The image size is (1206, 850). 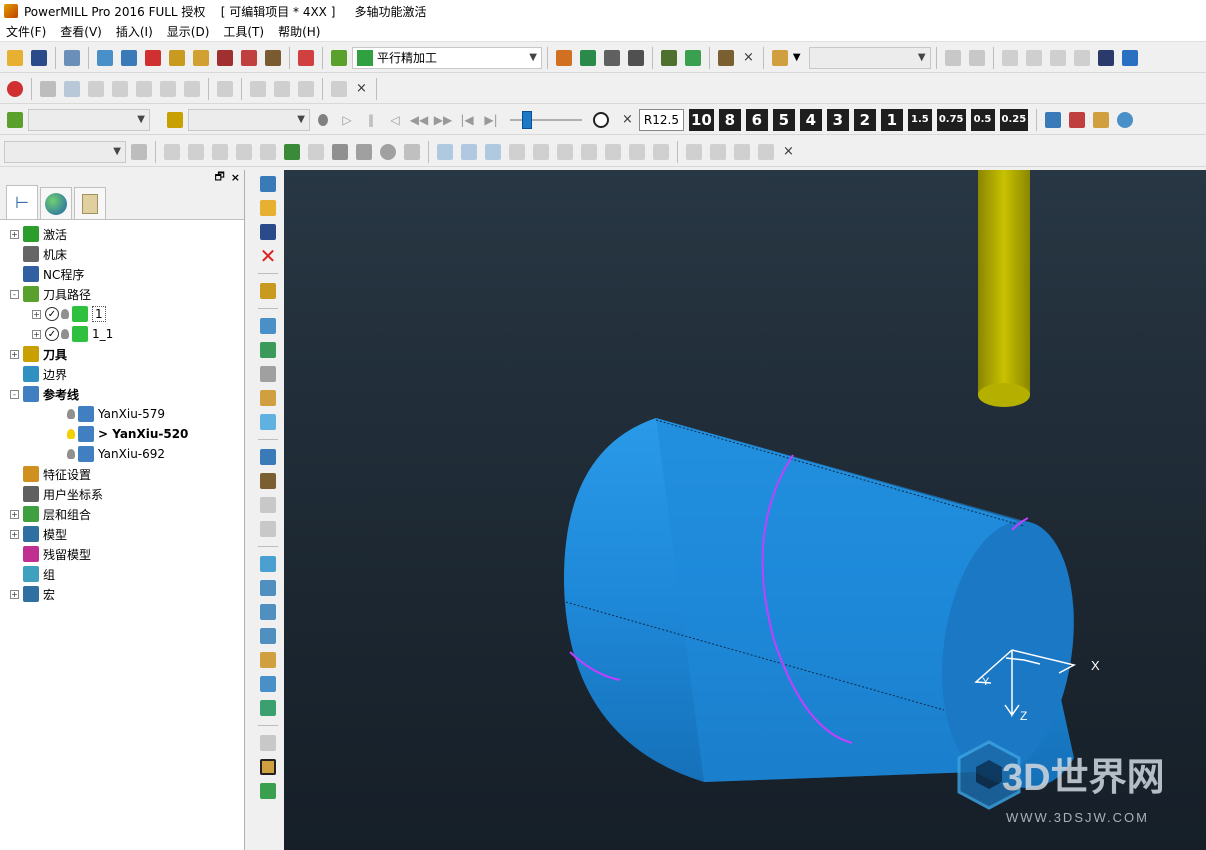 What do you see at coordinates (268, 457) in the screenshot?
I see `model-tree-icon` at bounding box center [268, 457].